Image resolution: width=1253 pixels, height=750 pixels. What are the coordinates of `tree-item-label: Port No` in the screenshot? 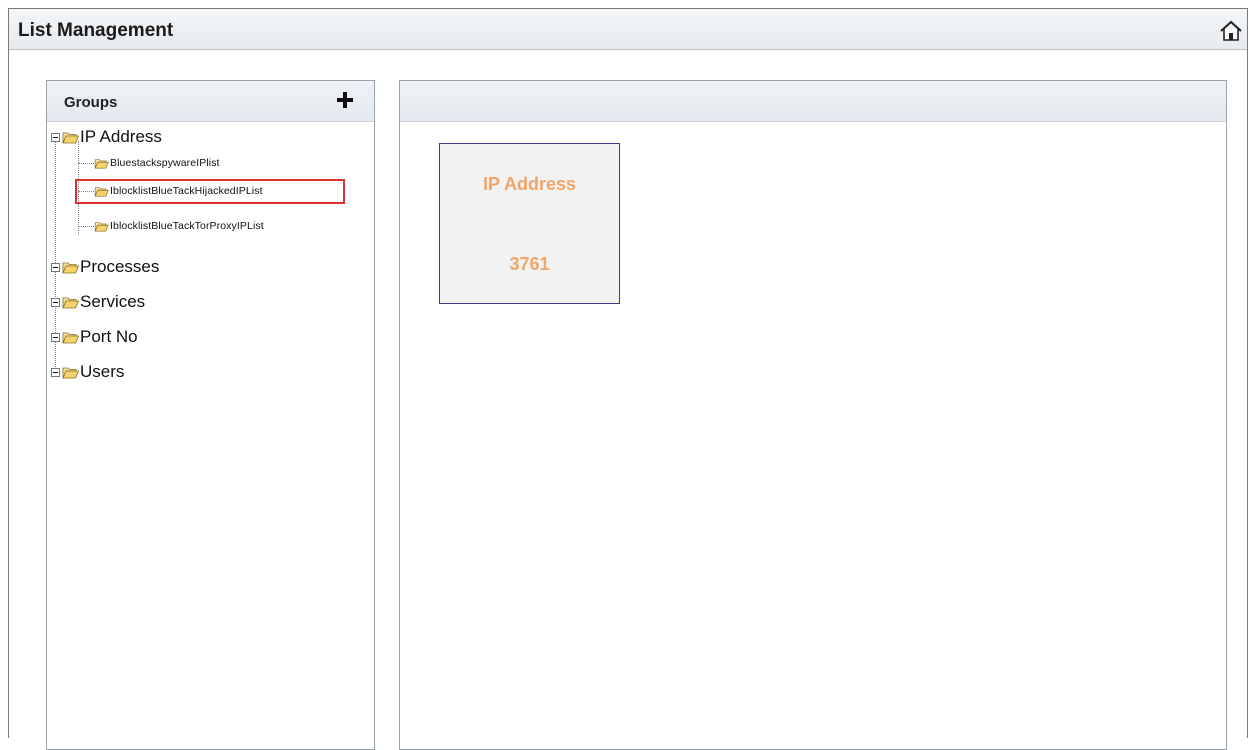 It's located at (109, 336).